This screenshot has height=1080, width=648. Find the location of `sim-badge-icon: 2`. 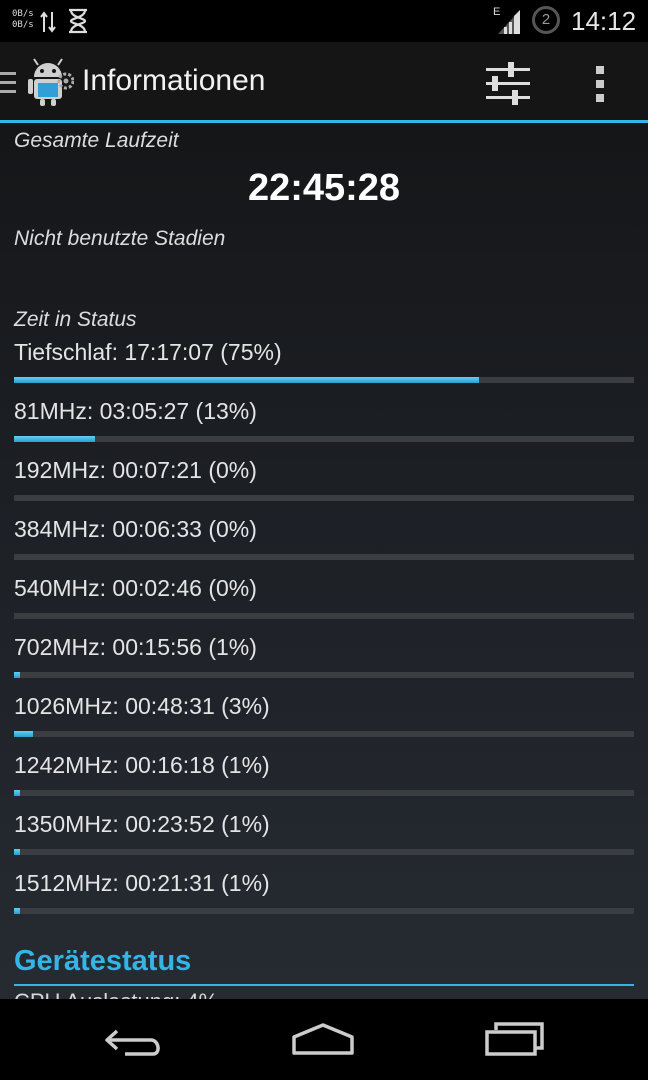

sim-badge-icon: 2 is located at coordinates (546, 20).